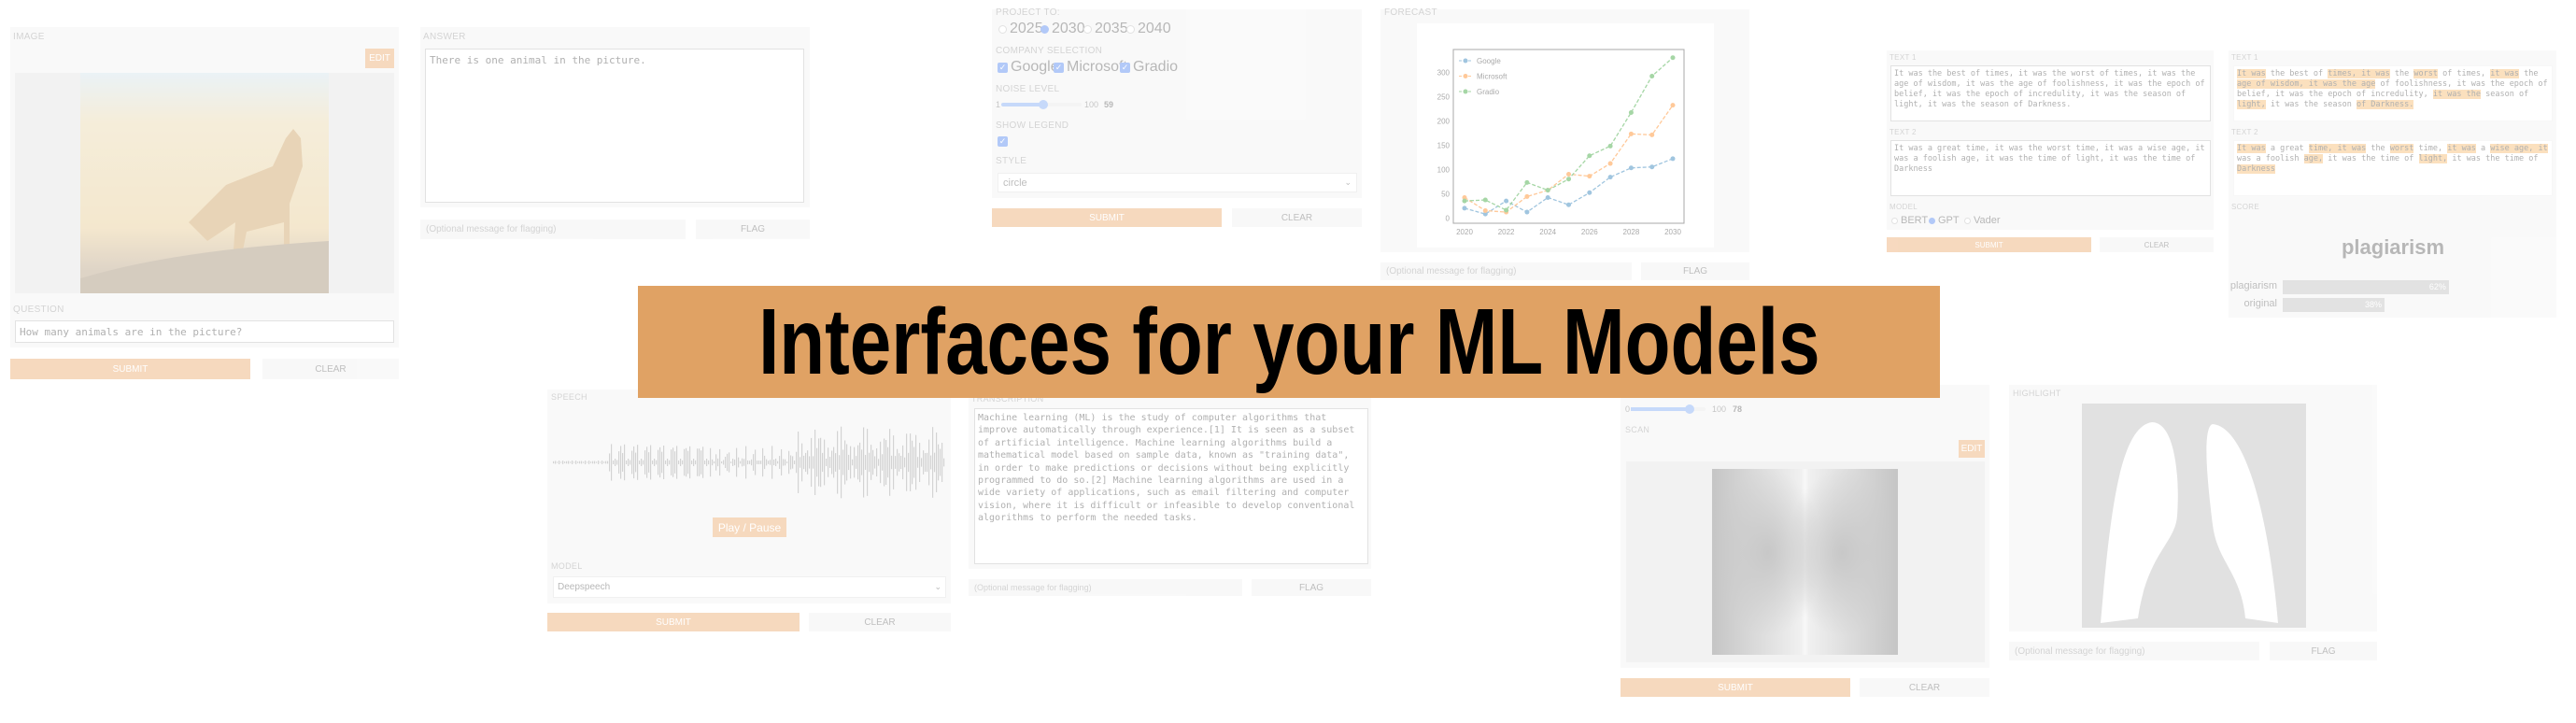 The height and width of the screenshot is (723, 2576). I want to click on slider-fill, so click(1022, 104).